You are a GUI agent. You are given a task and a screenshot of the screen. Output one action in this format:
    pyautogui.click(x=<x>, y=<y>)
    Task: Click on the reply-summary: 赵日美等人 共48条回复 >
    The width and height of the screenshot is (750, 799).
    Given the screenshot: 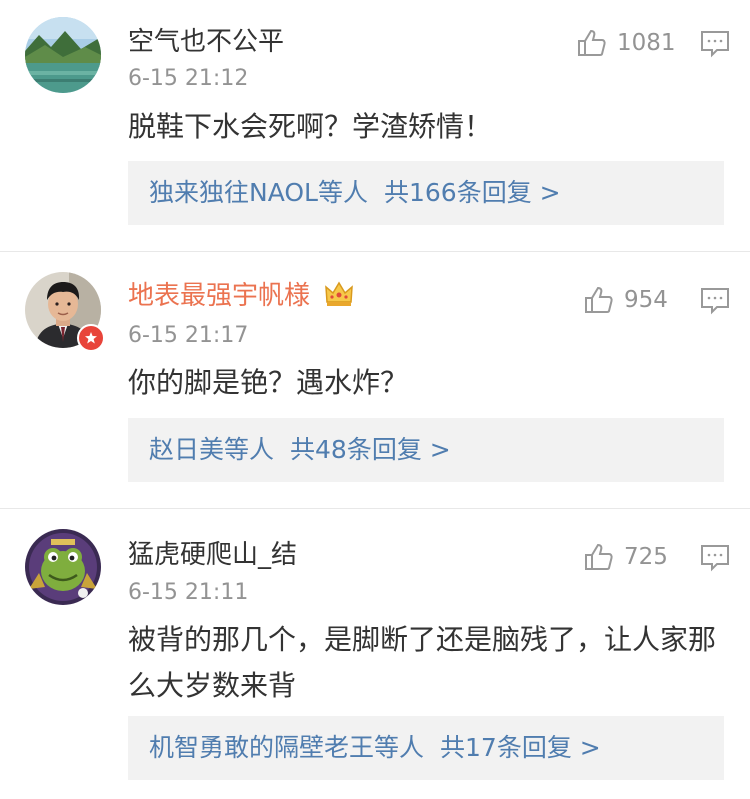 What is the action you would take?
    pyautogui.click(x=426, y=450)
    